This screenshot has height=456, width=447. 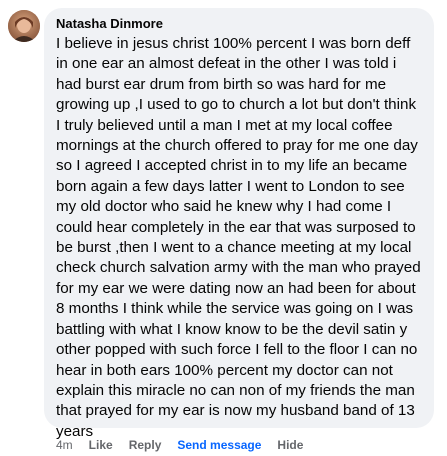 What do you see at coordinates (145, 445) in the screenshot?
I see `reply-button: Reply` at bounding box center [145, 445].